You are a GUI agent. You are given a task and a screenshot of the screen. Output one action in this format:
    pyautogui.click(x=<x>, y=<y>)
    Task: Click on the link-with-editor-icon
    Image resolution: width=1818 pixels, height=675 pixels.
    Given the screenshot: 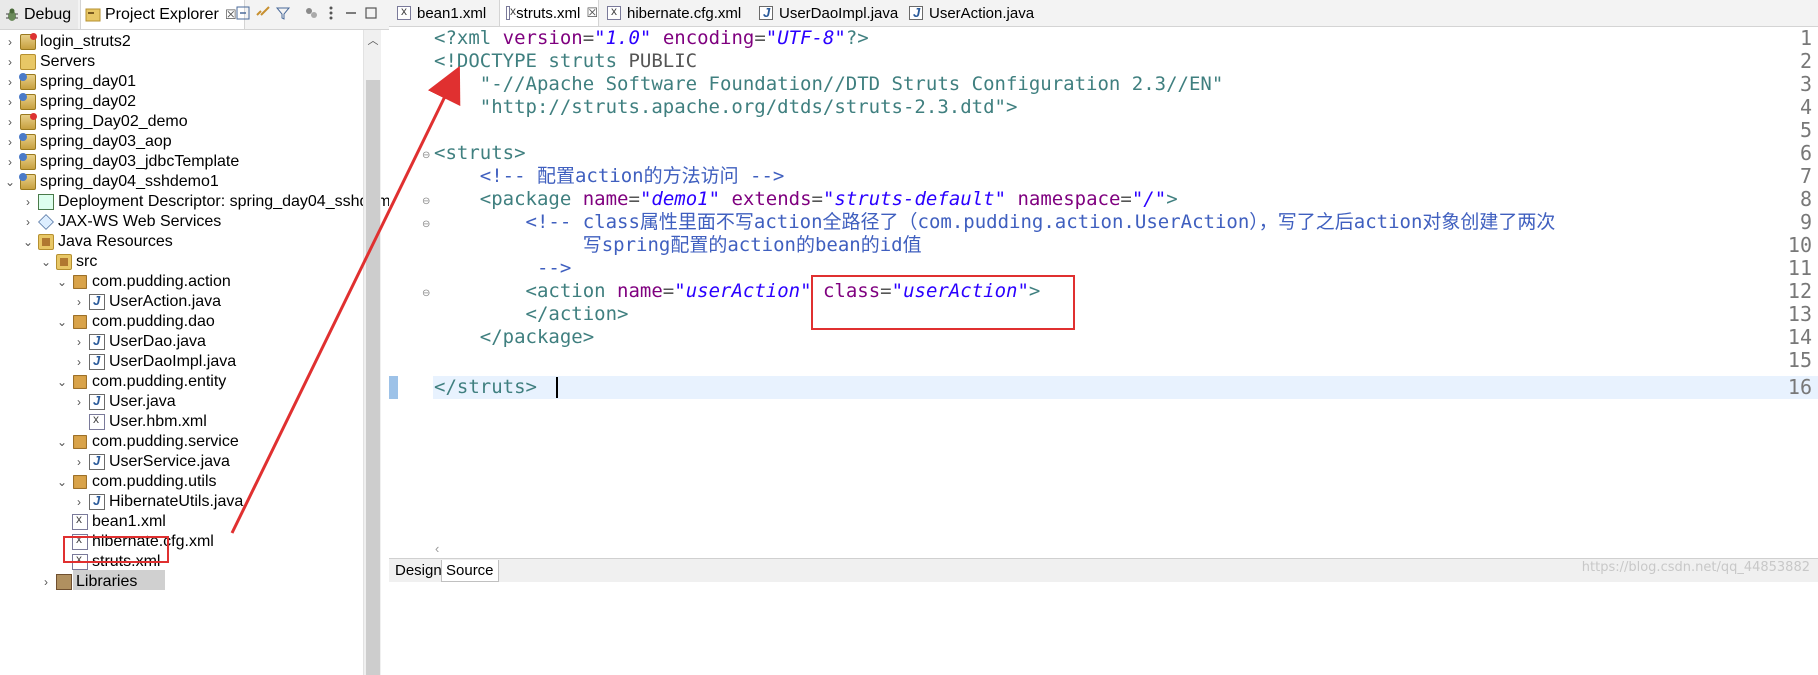 What is the action you would take?
    pyautogui.click(x=263, y=14)
    